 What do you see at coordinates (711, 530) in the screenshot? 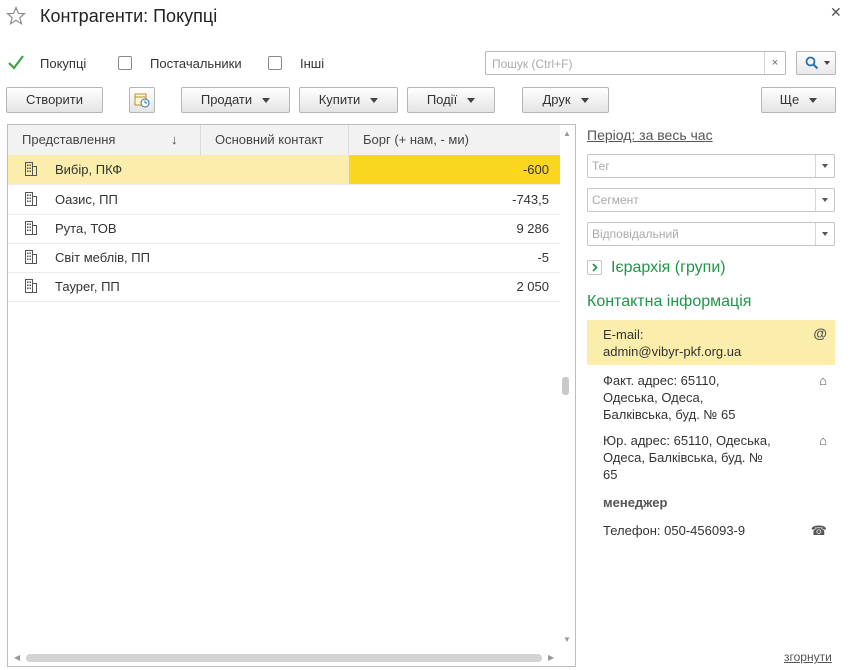
I see `contact-phone: Телефон: 050-456093-9 ☎` at bounding box center [711, 530].